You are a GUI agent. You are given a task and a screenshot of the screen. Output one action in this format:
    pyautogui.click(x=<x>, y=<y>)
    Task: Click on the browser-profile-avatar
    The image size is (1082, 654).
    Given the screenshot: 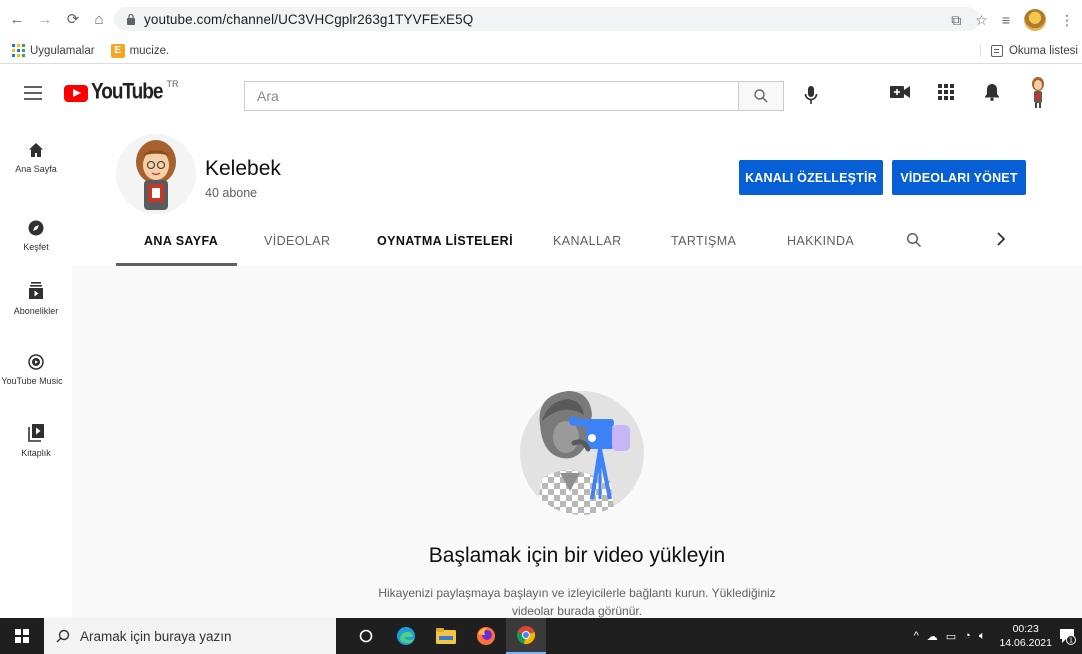 What is the action you would take?
    pyautogui.click(x=1035, y=20)
    